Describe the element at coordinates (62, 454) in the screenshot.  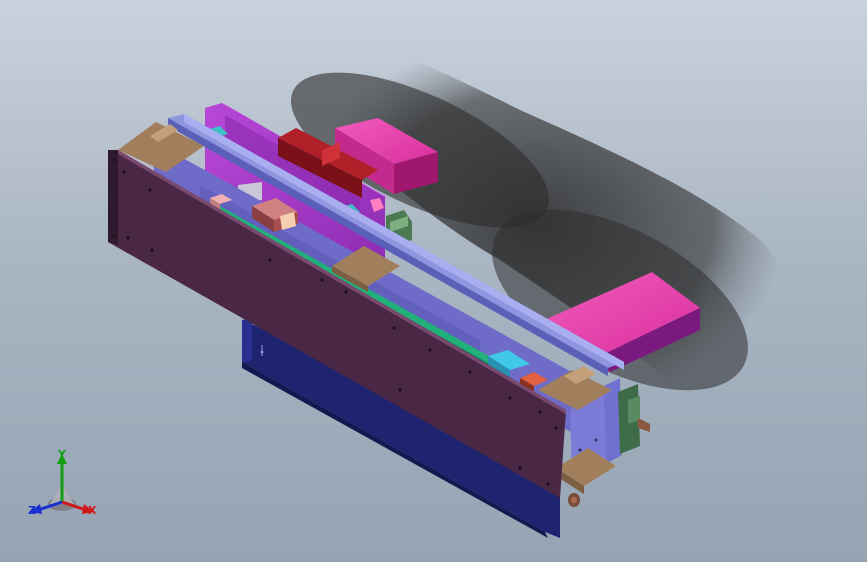
I see `y-axis-label: Y` at that location.